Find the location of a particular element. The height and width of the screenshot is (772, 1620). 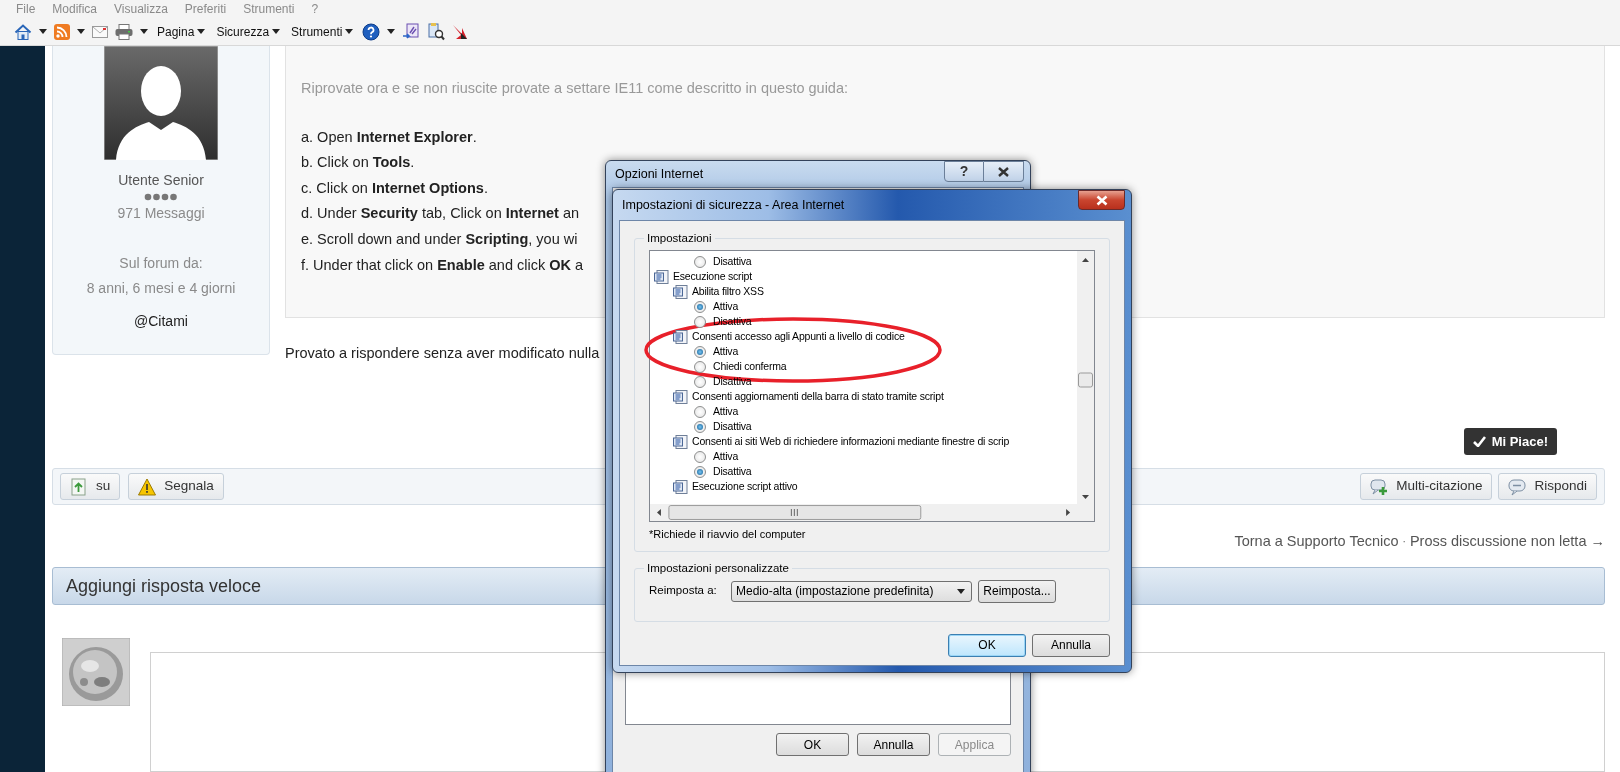

printer-icon is located at coordinates (124, 31).